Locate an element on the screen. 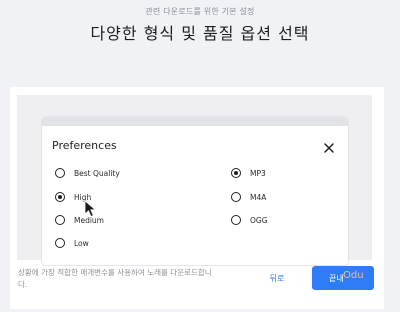  dialog-top-bar is located at coordinates (195, 121).